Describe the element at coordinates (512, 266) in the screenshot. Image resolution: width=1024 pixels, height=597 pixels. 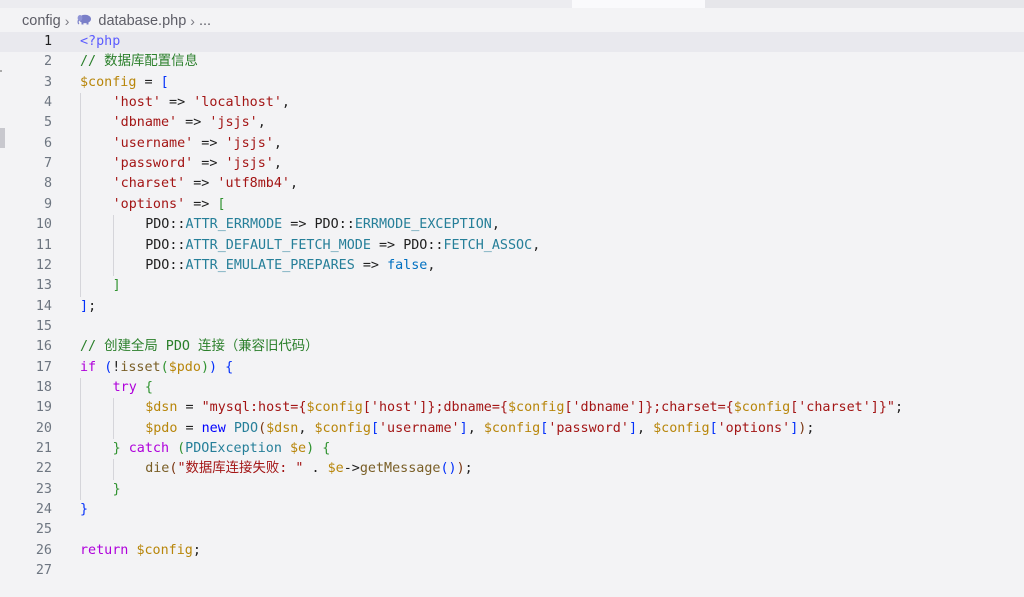
I see `code-line: 12 PDO::ATTR_EMULATE_PREPARES => false,` at that location.